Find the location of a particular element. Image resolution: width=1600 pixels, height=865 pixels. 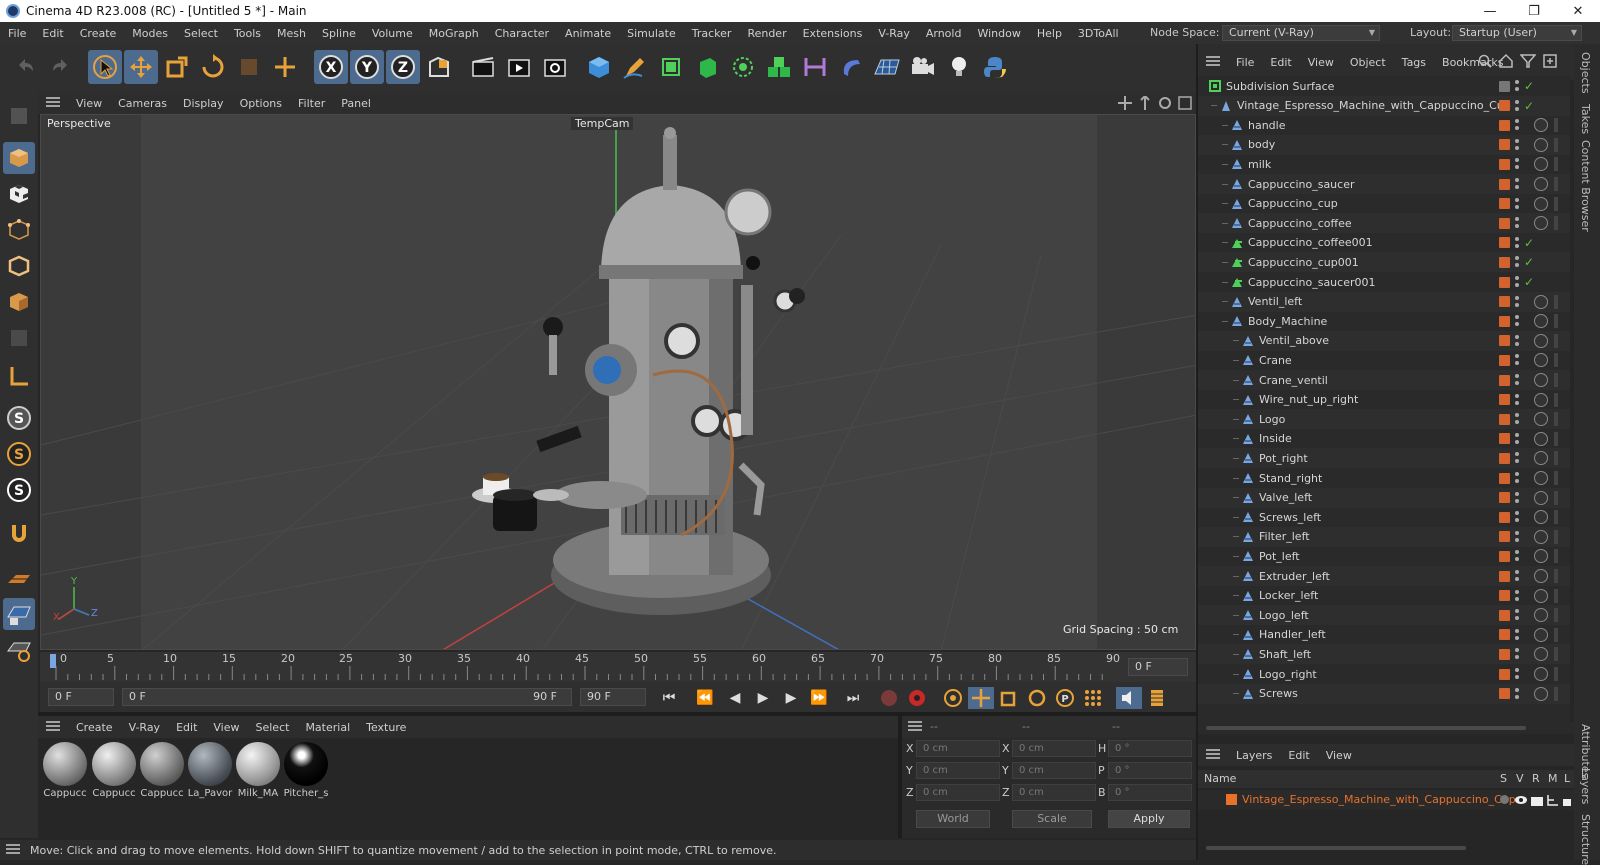

object-row: Logo_right is located at coordinates (1384, 674).